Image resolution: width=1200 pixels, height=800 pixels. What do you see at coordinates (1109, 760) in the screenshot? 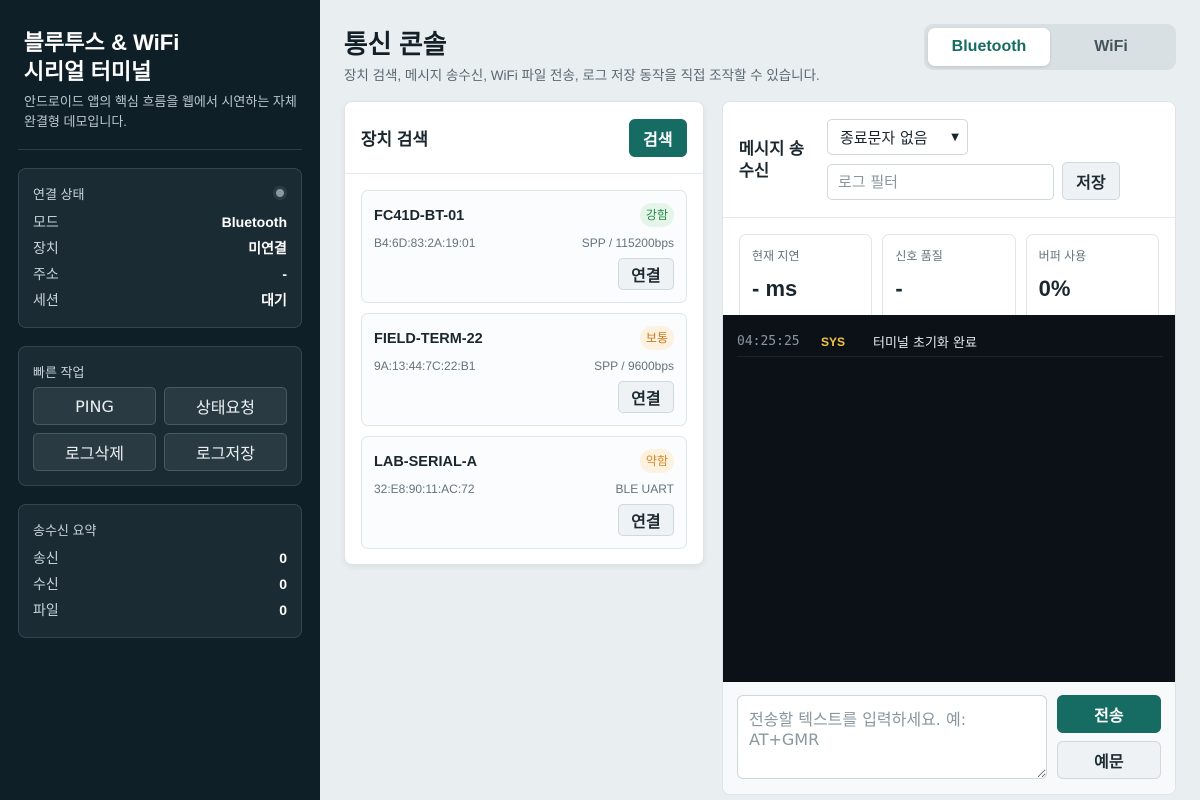
I see `example-button: 예문` at bounding box center [1109, 760].